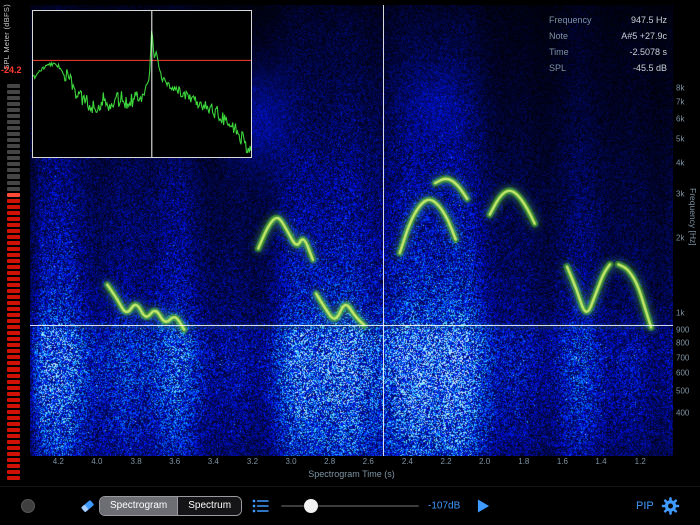 The width and height of the screenshot is (700, 525). I want to click on crosshair-vertical, so click(383, 230).